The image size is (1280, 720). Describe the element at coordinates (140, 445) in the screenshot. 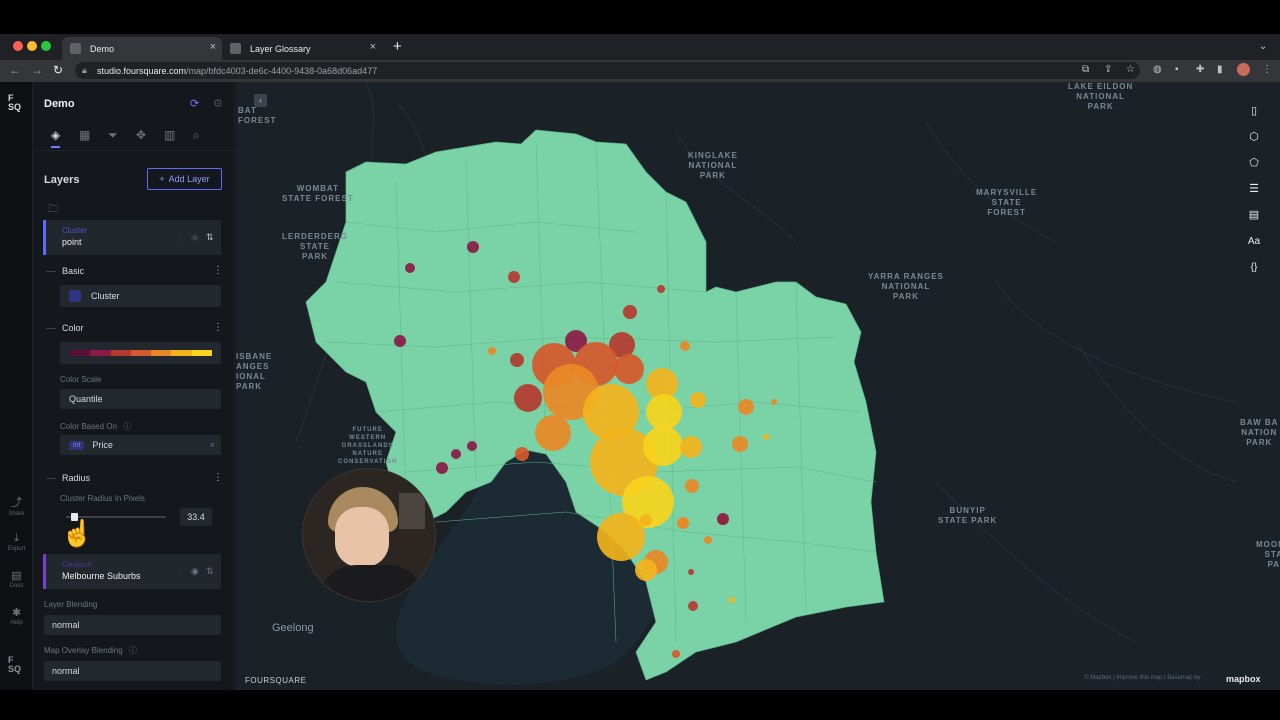

I see `color-based-on-select: int Price ×` at that location.